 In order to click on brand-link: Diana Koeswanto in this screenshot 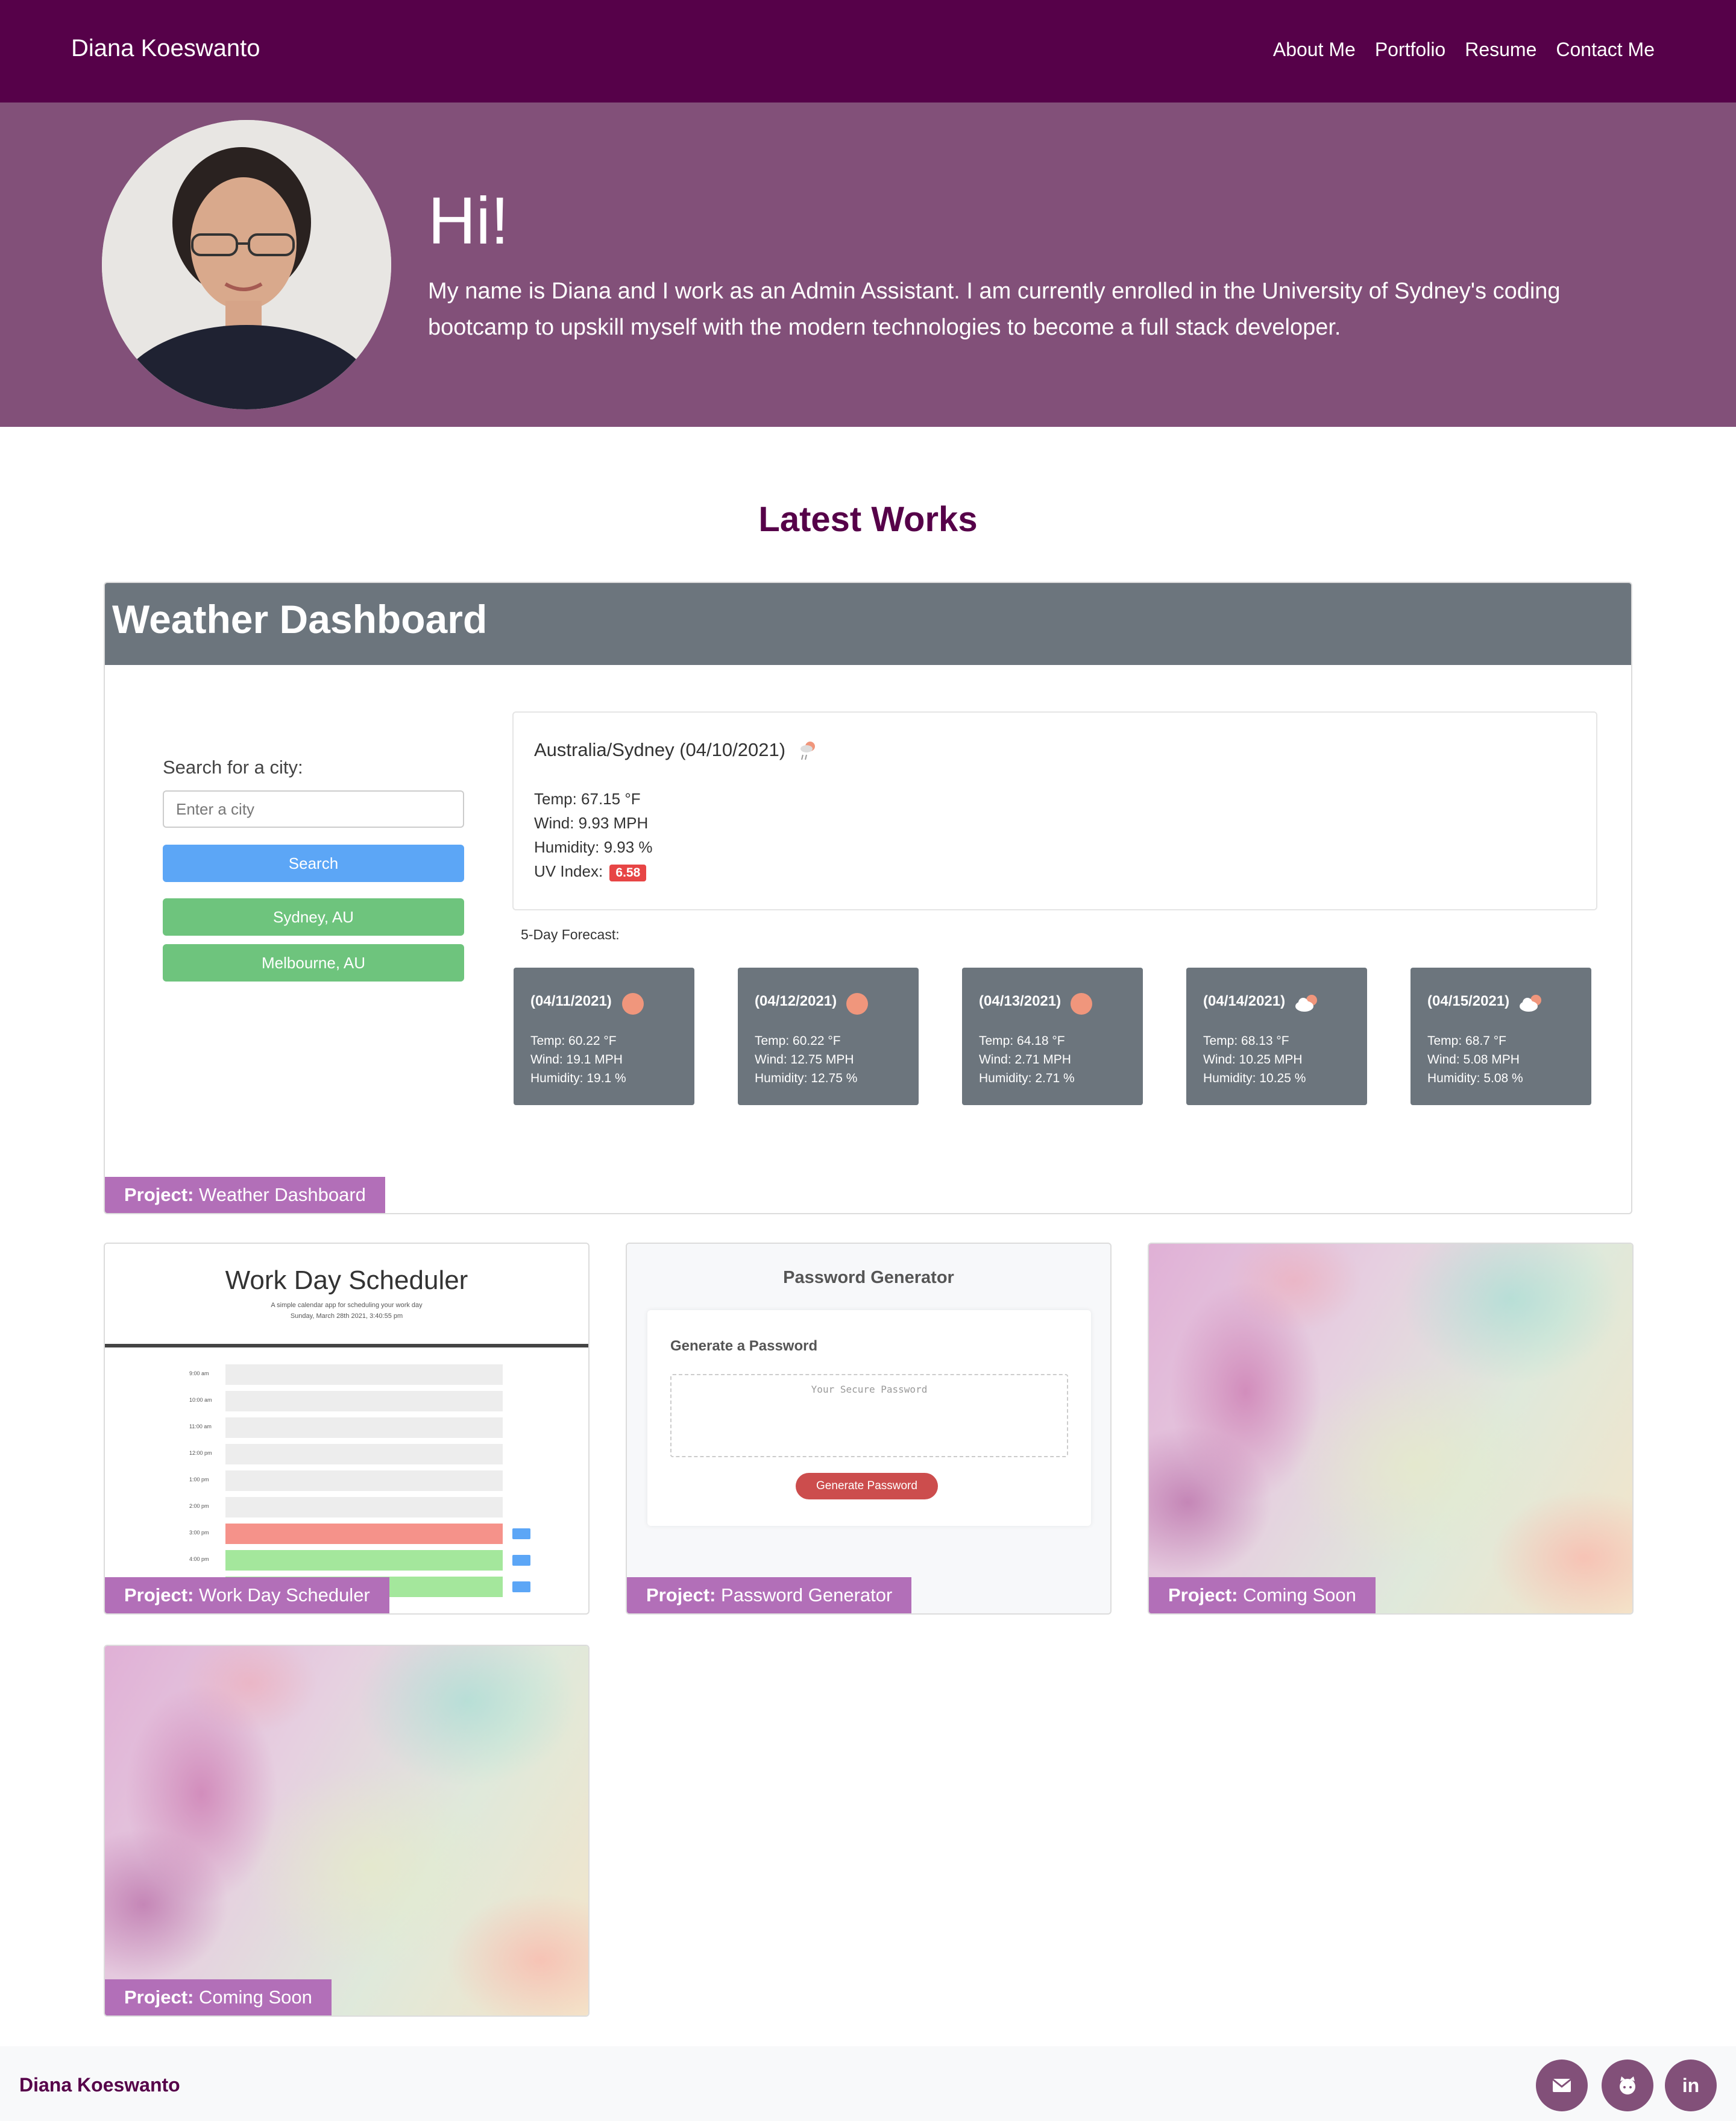, I will do `click(165, 48)`.